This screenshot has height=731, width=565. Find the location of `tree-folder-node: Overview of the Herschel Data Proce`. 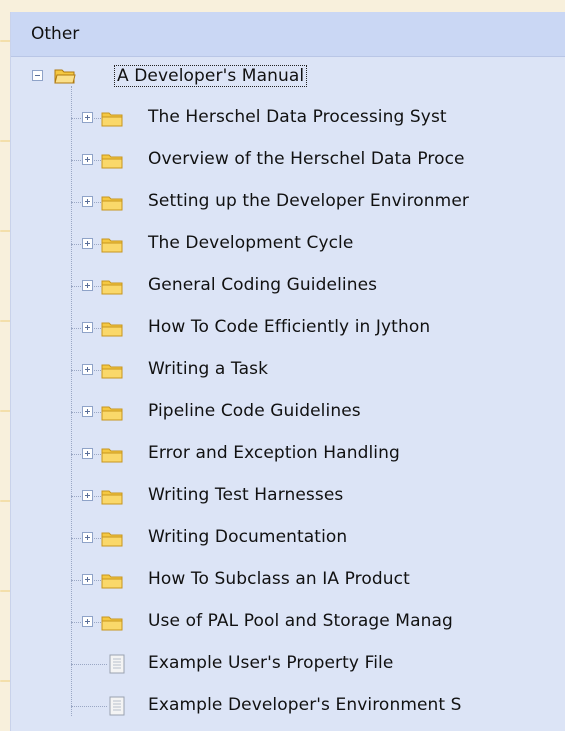

tree-folder-node: Overview of the Herschel Data Proce is located at coordinates (288, 161).